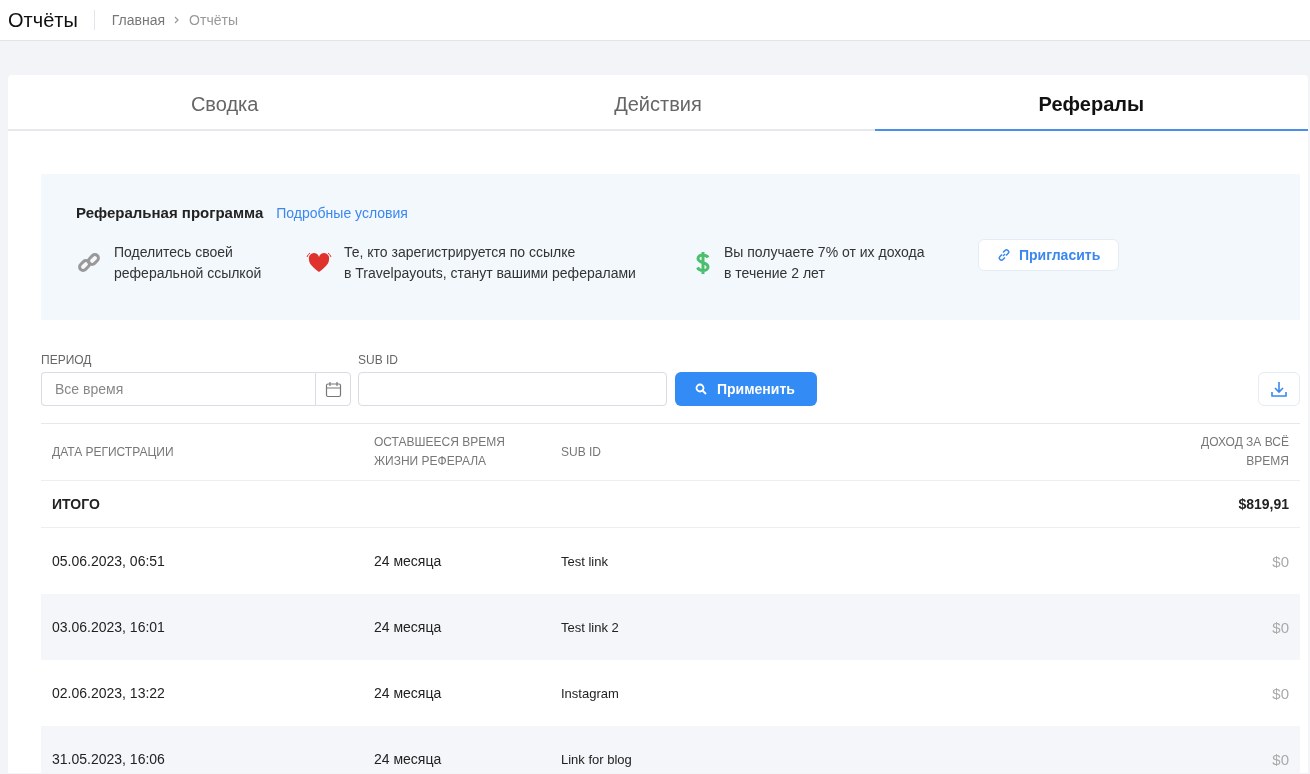  I want to click on period-field: Все время, so click(178, 389).